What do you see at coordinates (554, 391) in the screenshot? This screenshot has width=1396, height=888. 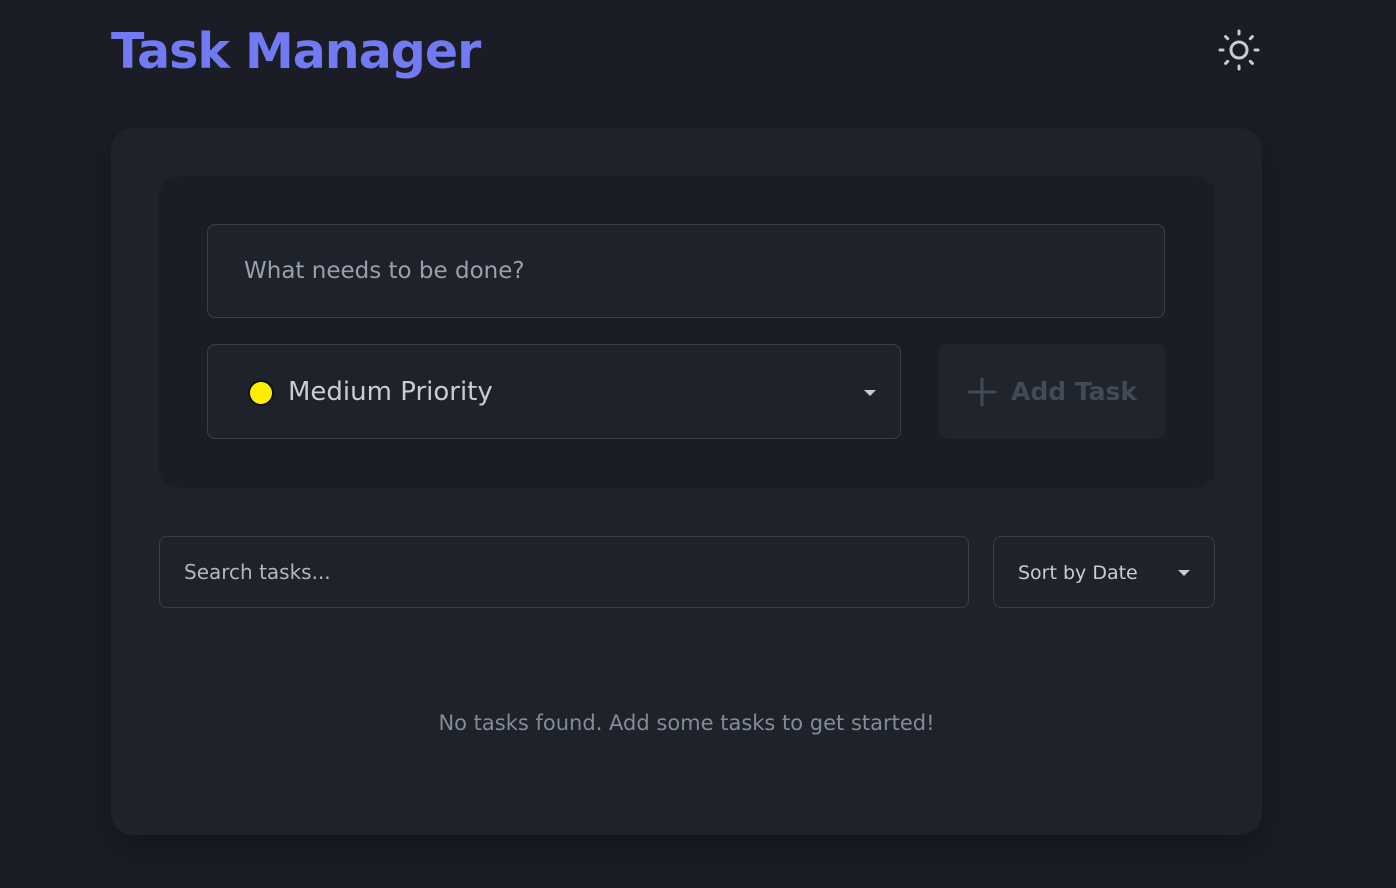 I see `priority-select: Medium Priority` at bounding box center [554, 391].